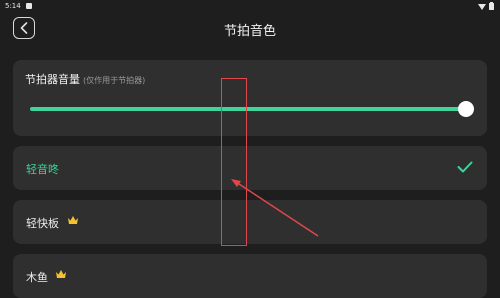  What do you see at coordinates (42, 223) in the screenshot?
I see `option-label: 轻快板` at bounding box center [42, 223].